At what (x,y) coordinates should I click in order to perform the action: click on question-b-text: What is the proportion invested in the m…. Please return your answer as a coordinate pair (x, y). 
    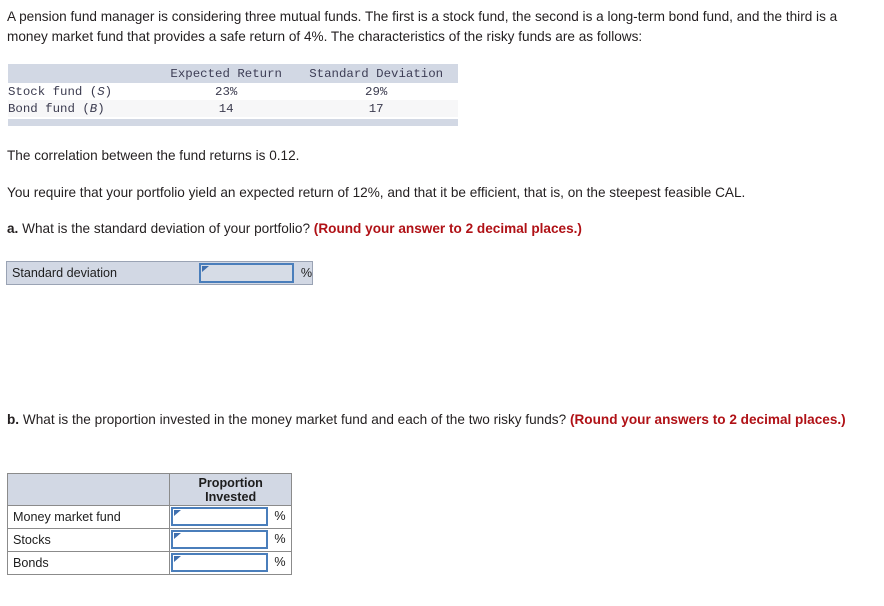
    Looking at the image, I should click on (294, 419).